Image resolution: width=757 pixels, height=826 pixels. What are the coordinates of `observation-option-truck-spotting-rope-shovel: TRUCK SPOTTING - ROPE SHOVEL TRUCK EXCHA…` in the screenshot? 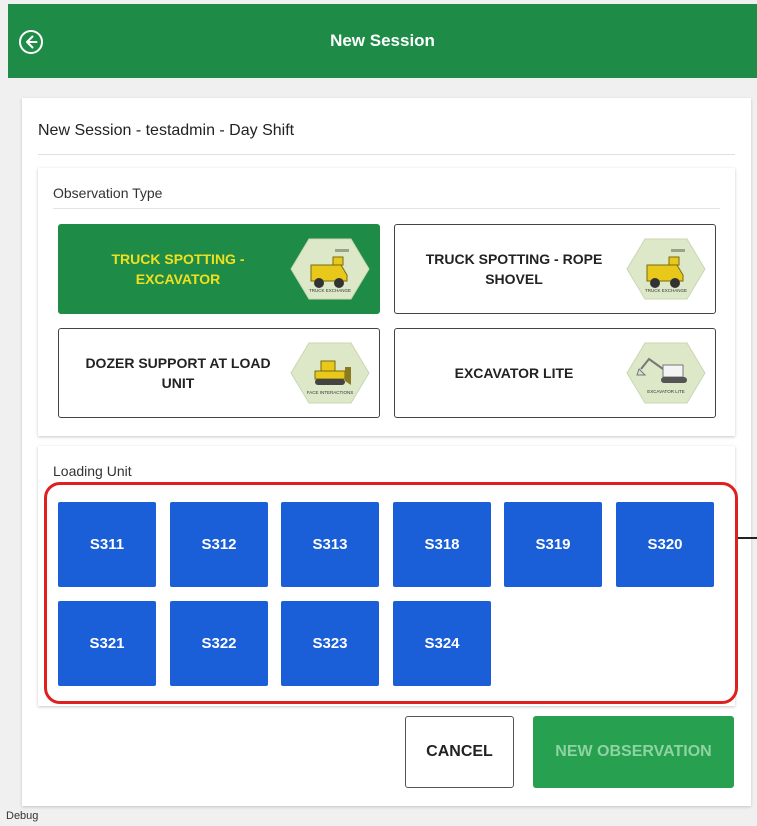 It's located at (555, 269).